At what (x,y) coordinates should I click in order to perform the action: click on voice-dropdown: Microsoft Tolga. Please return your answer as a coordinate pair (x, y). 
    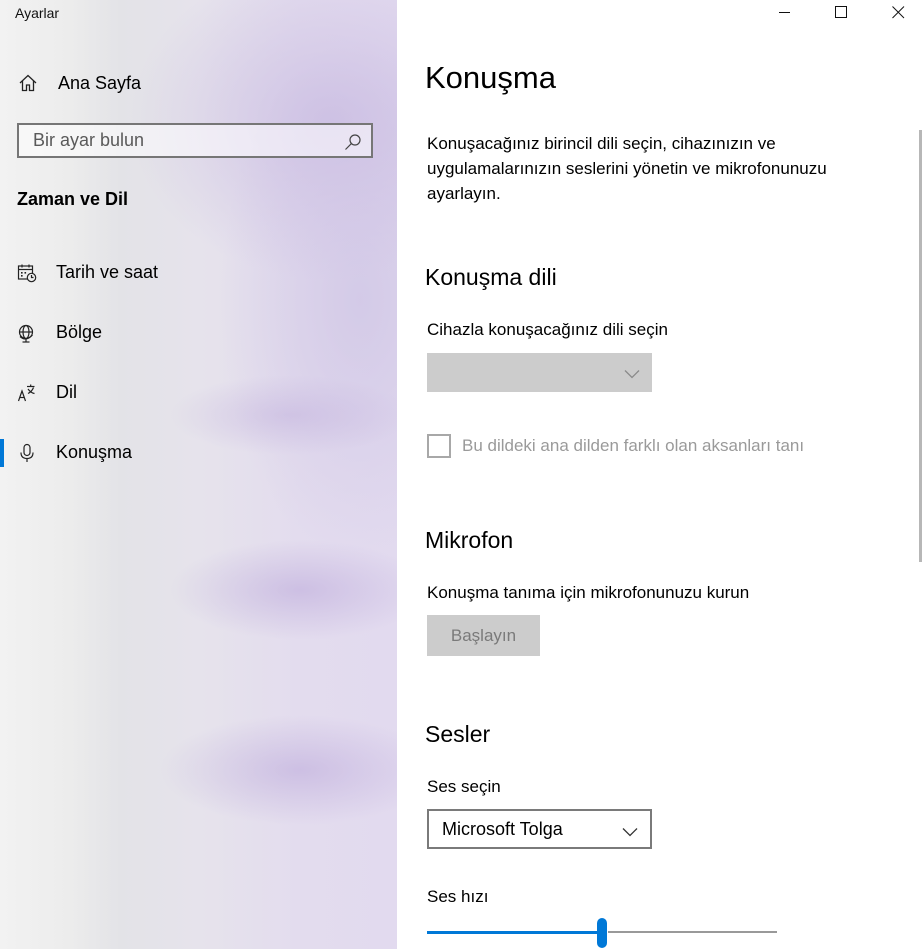
    Looking at the image, I should click on (539, 829).